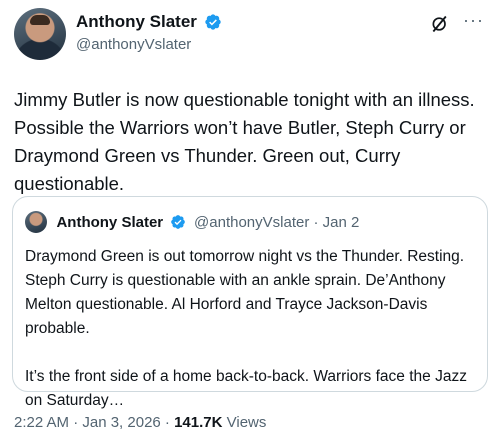 This screenshot has height=440, width=500. I want to click on quoted-avatar, so click(36, 222).